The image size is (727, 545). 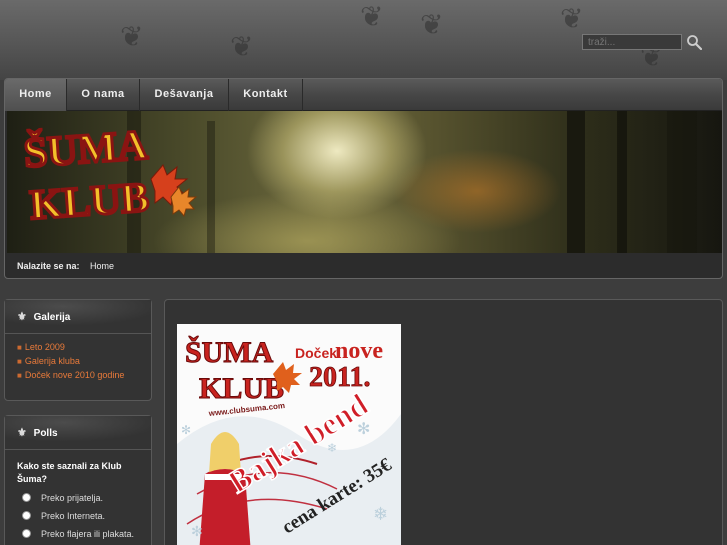 I want to click on poll-option: Preko prijatelja., so click(x=78, y=497).